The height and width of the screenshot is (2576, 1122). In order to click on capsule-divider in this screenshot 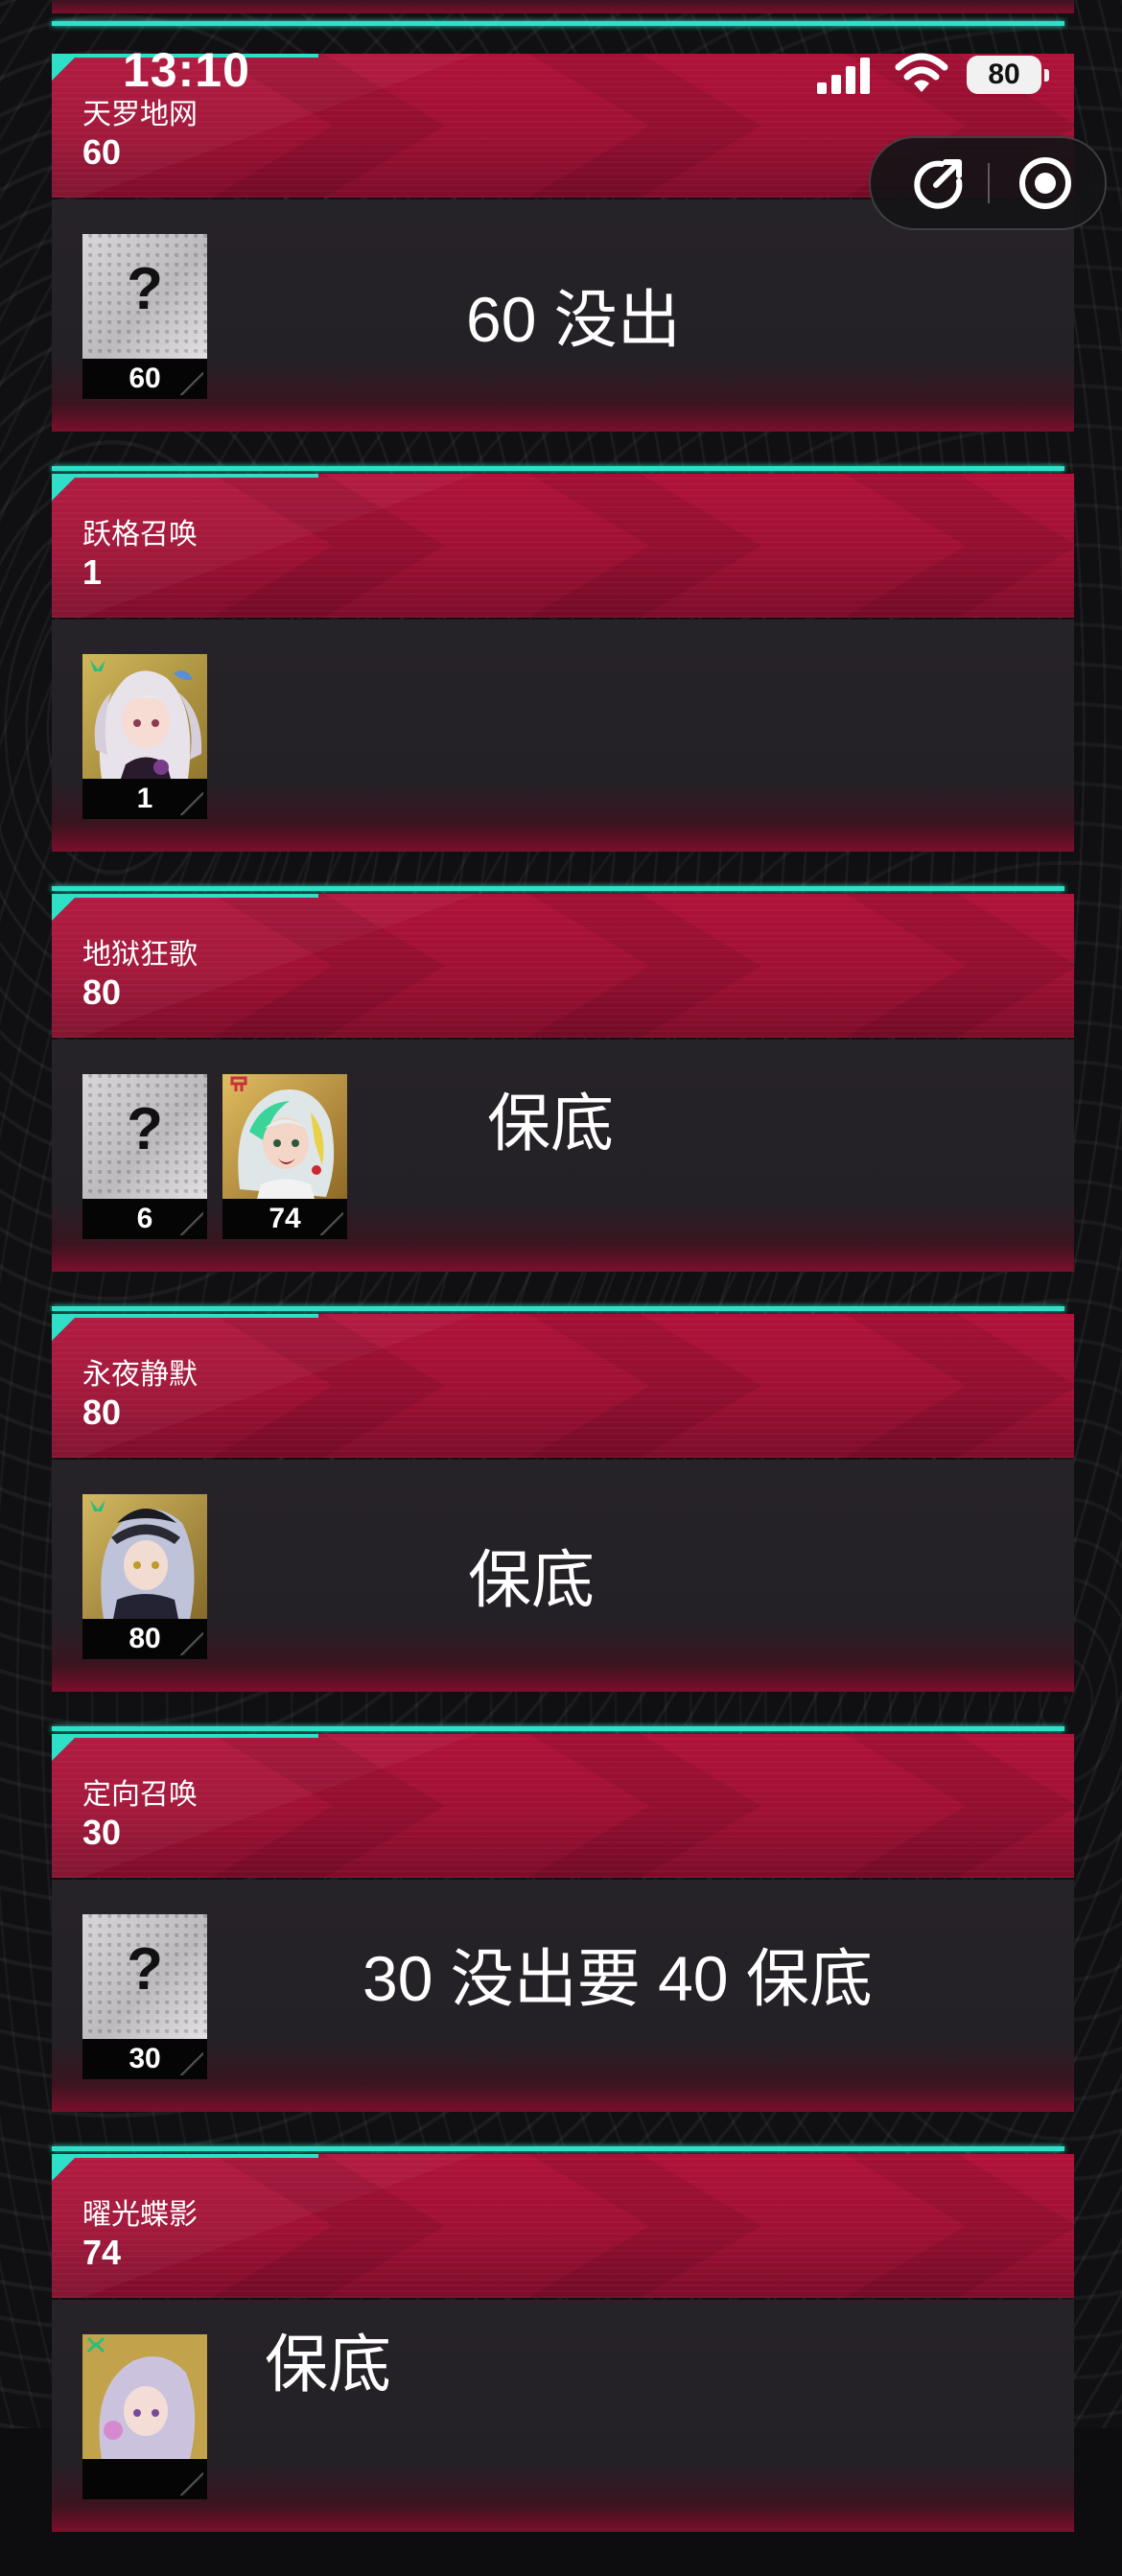, I will do `click(989, 183)`.